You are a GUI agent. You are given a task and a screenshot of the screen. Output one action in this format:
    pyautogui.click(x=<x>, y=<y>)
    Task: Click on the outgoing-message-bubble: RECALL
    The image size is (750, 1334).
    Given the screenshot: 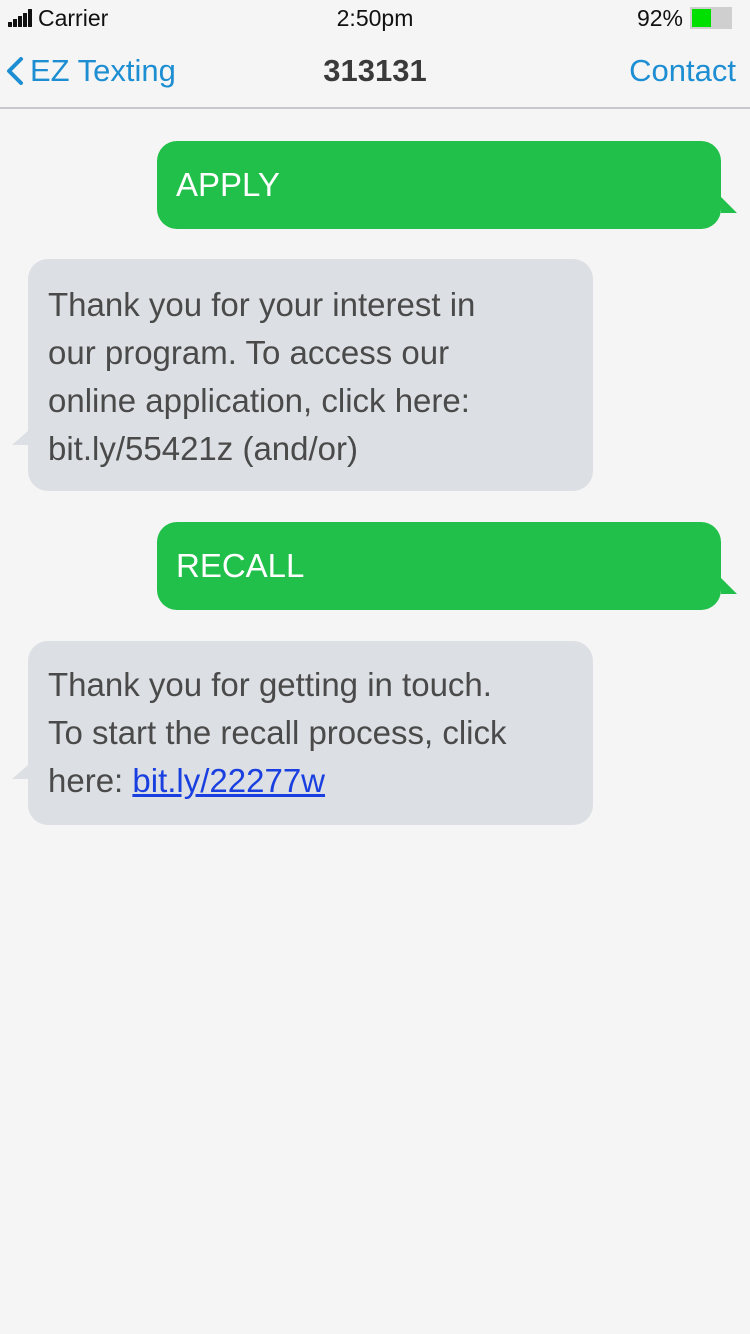 What is the action you would take?
    pyautogui.click(x=447, y=566)
    